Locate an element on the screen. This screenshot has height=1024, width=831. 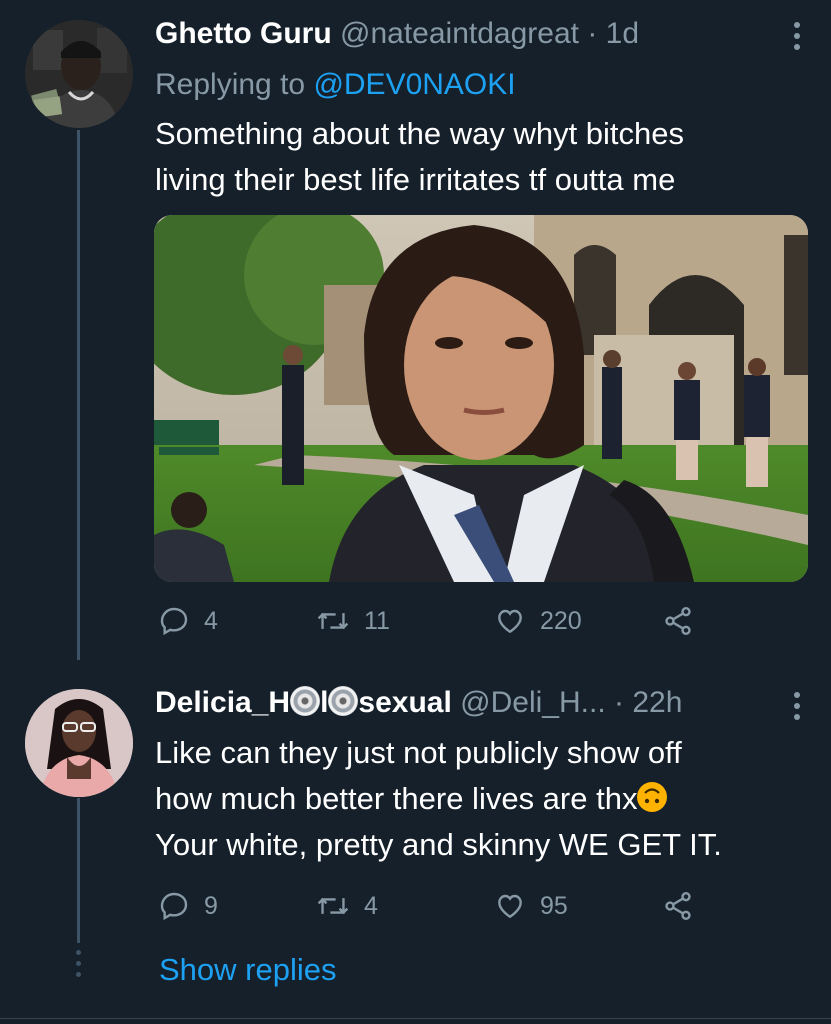
tweet1-actions: 4 11 220 is located at coordinates (428, 625).